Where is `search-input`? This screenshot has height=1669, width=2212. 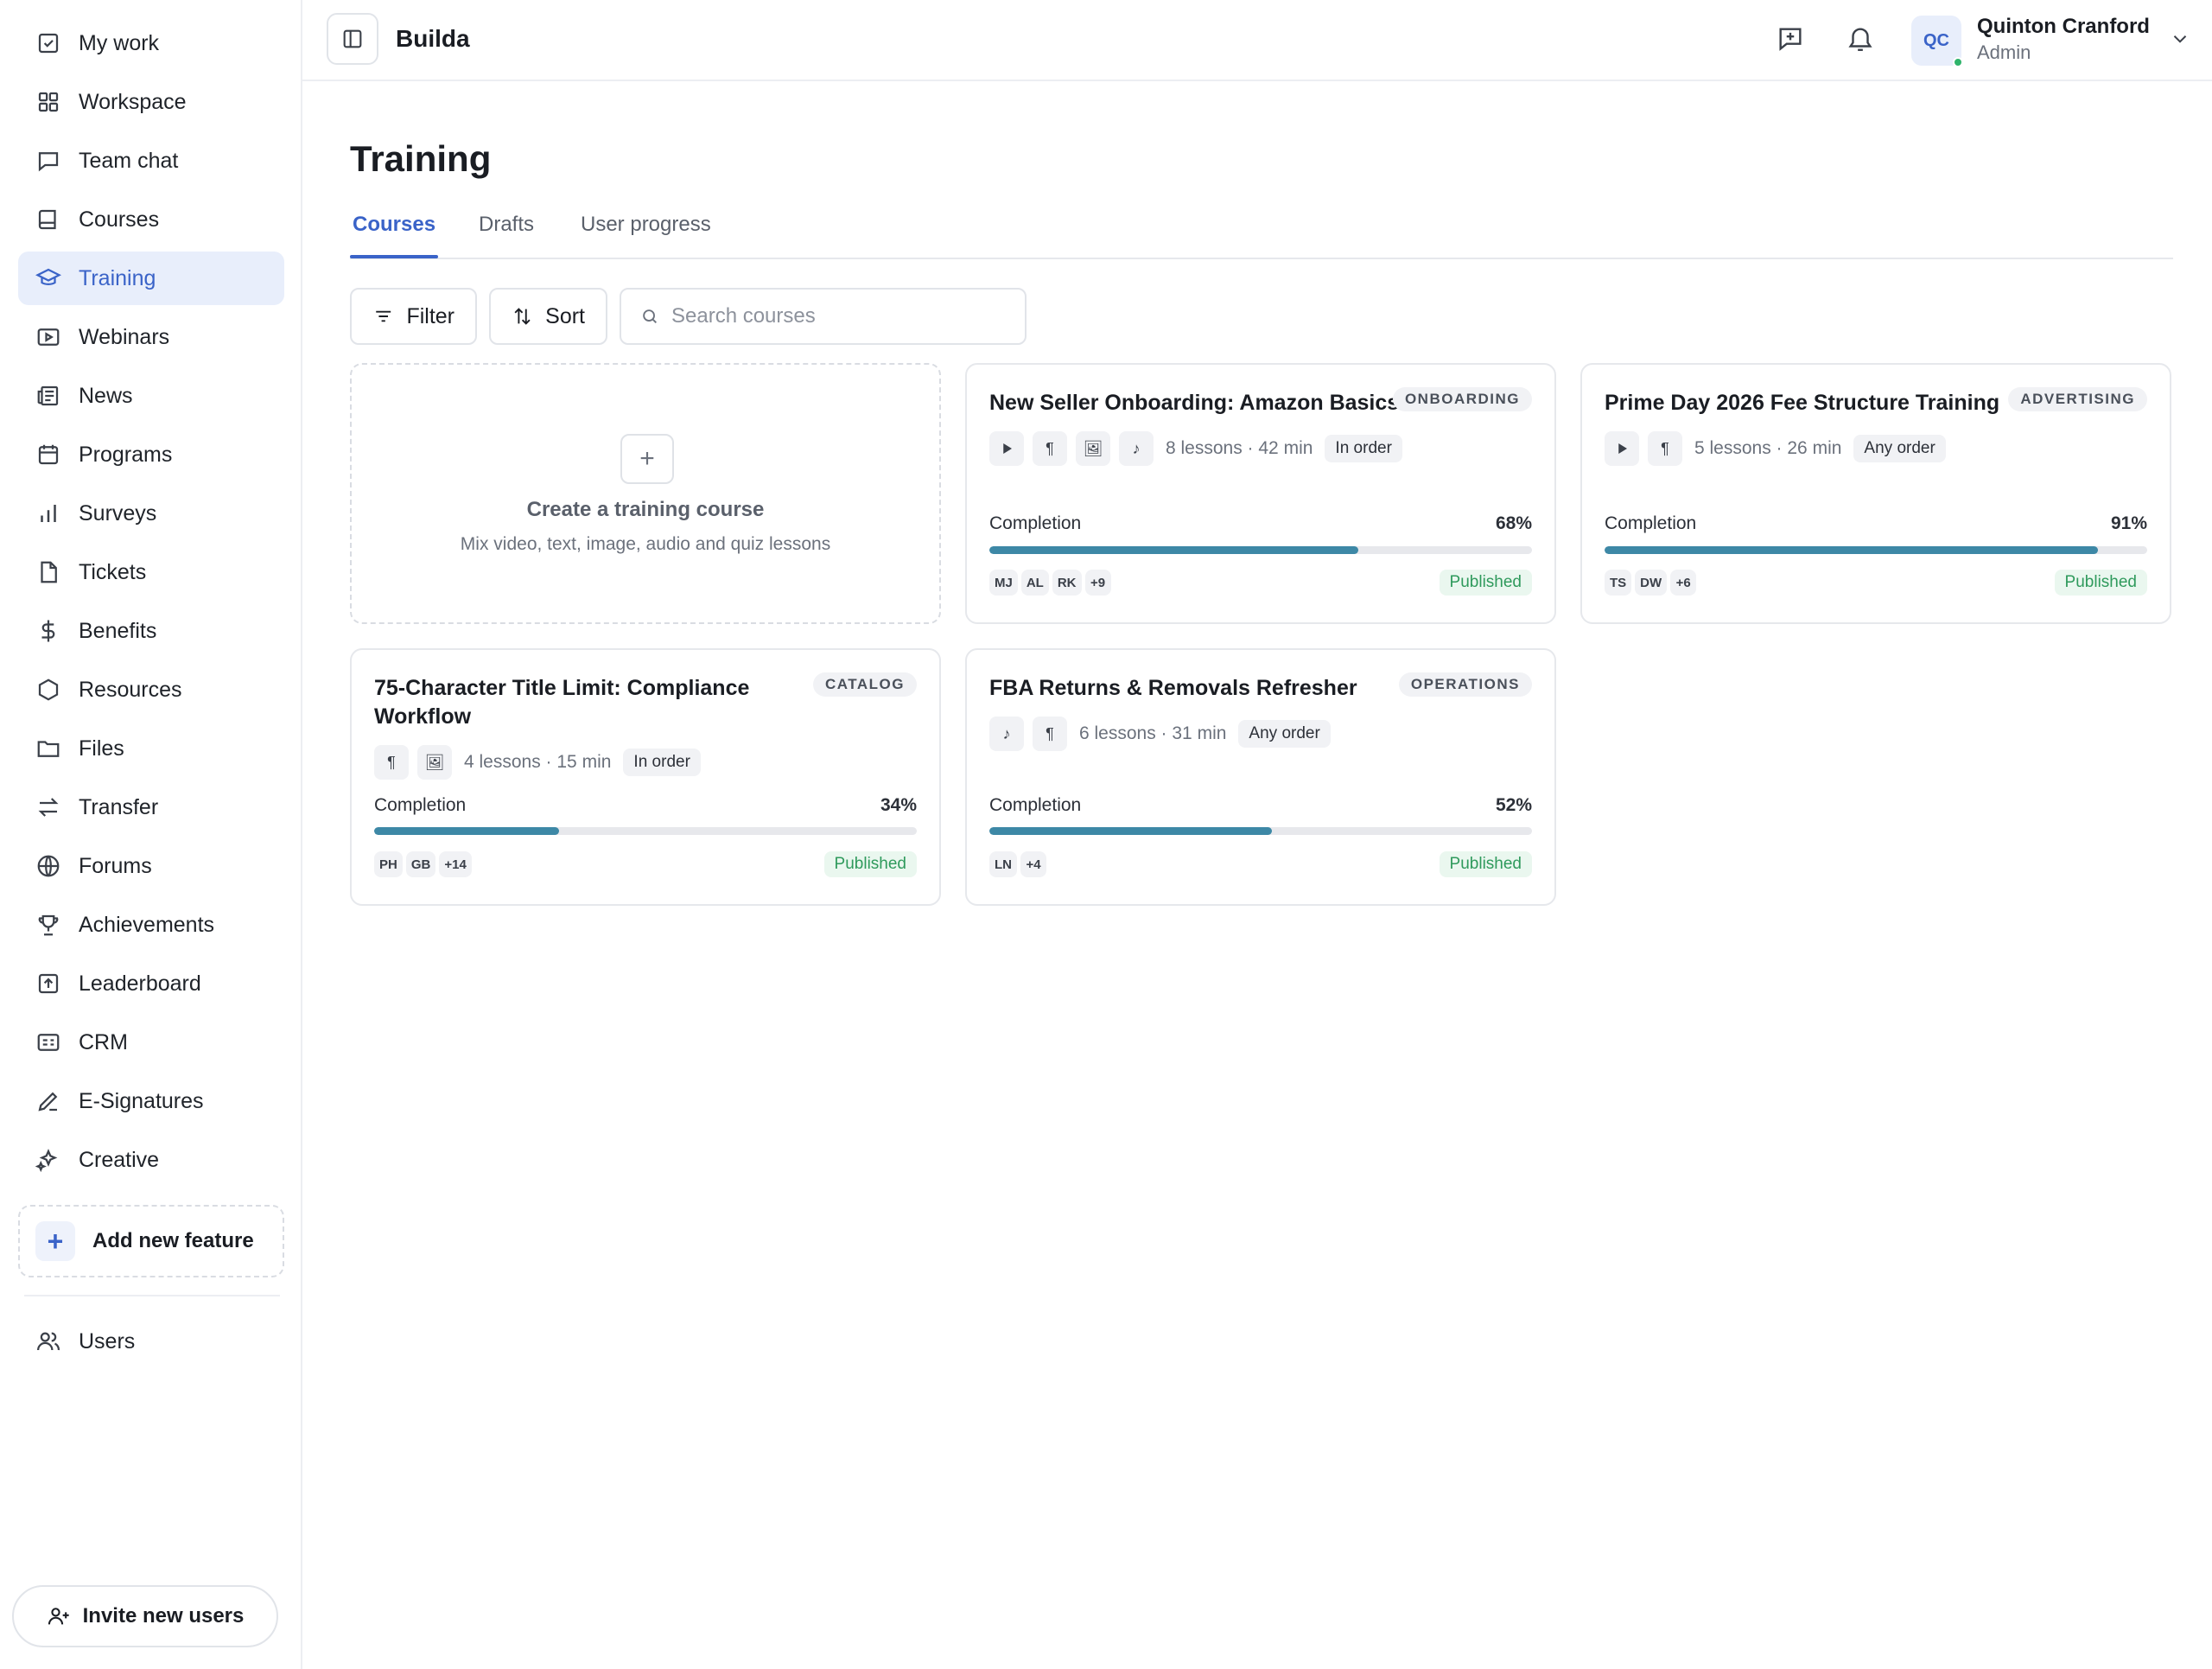
search-input is located at coordinates (844, 316).